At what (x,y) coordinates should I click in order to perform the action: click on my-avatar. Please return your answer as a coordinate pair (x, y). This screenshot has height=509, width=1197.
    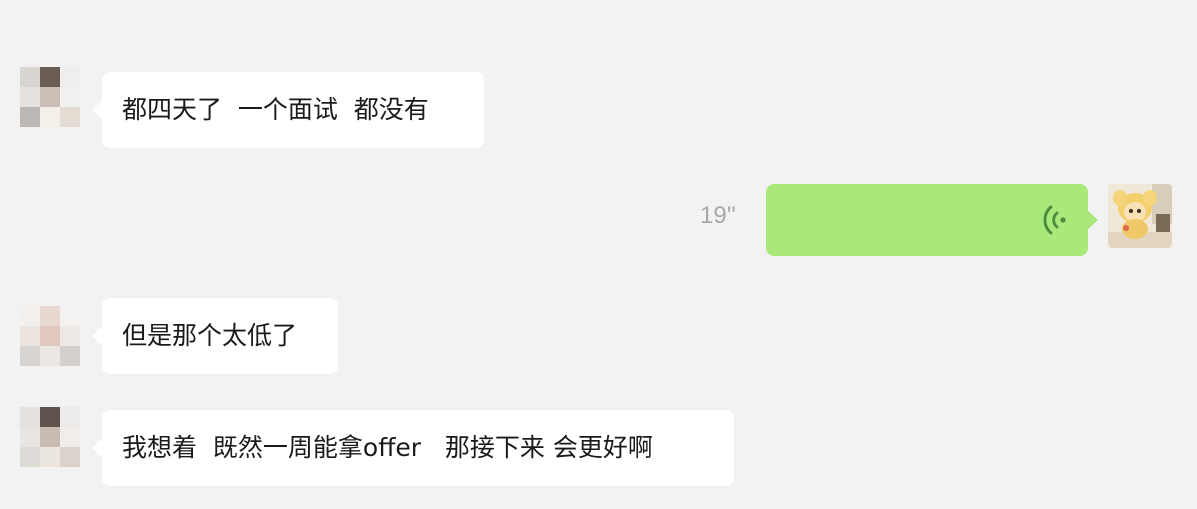
    Looking at the image, I should click on (1140, 216).